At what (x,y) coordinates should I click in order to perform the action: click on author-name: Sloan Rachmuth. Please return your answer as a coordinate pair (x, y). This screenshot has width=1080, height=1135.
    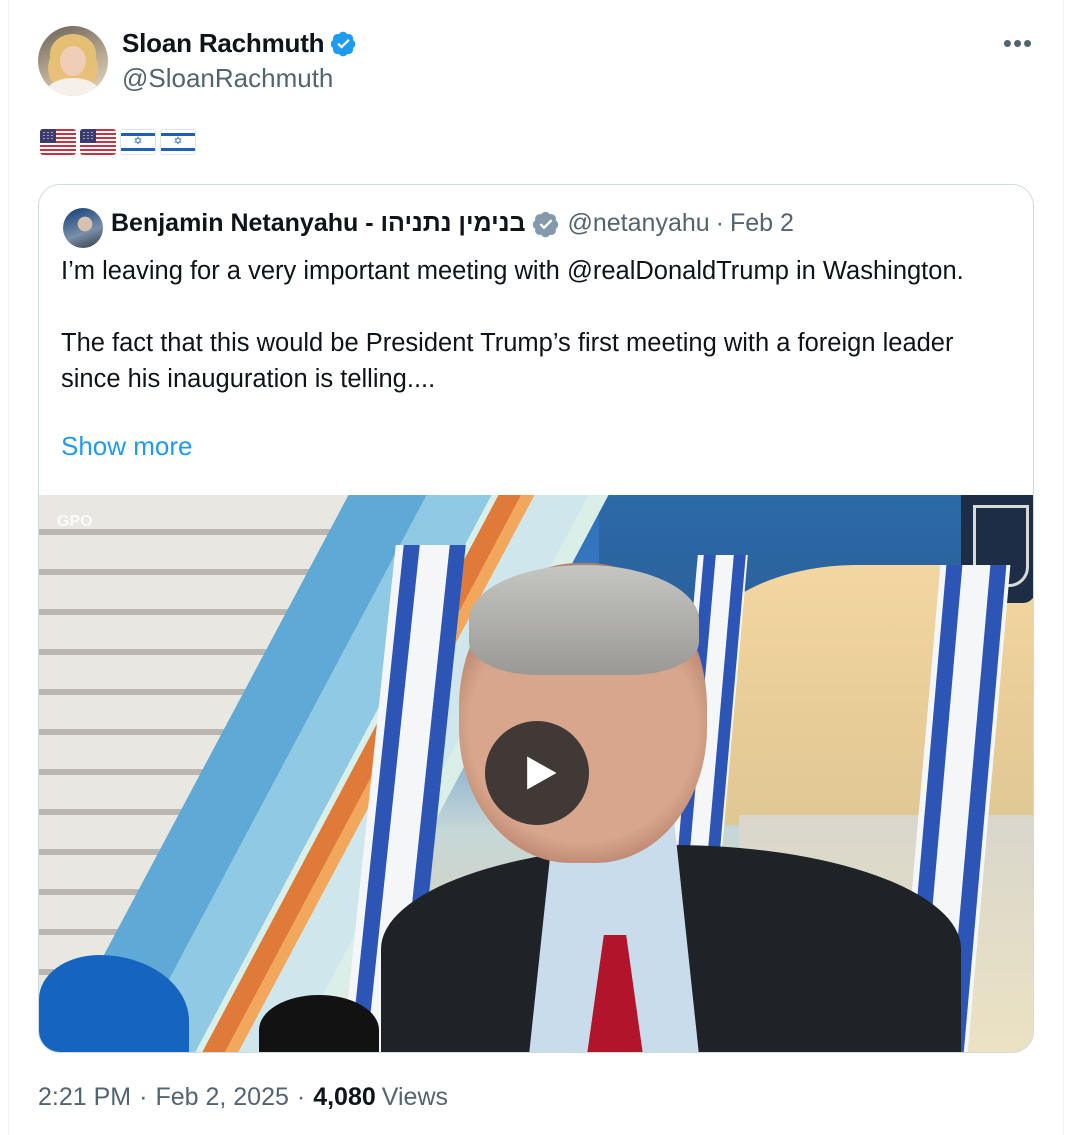
    Looking at the image, I should click on (223, 43).